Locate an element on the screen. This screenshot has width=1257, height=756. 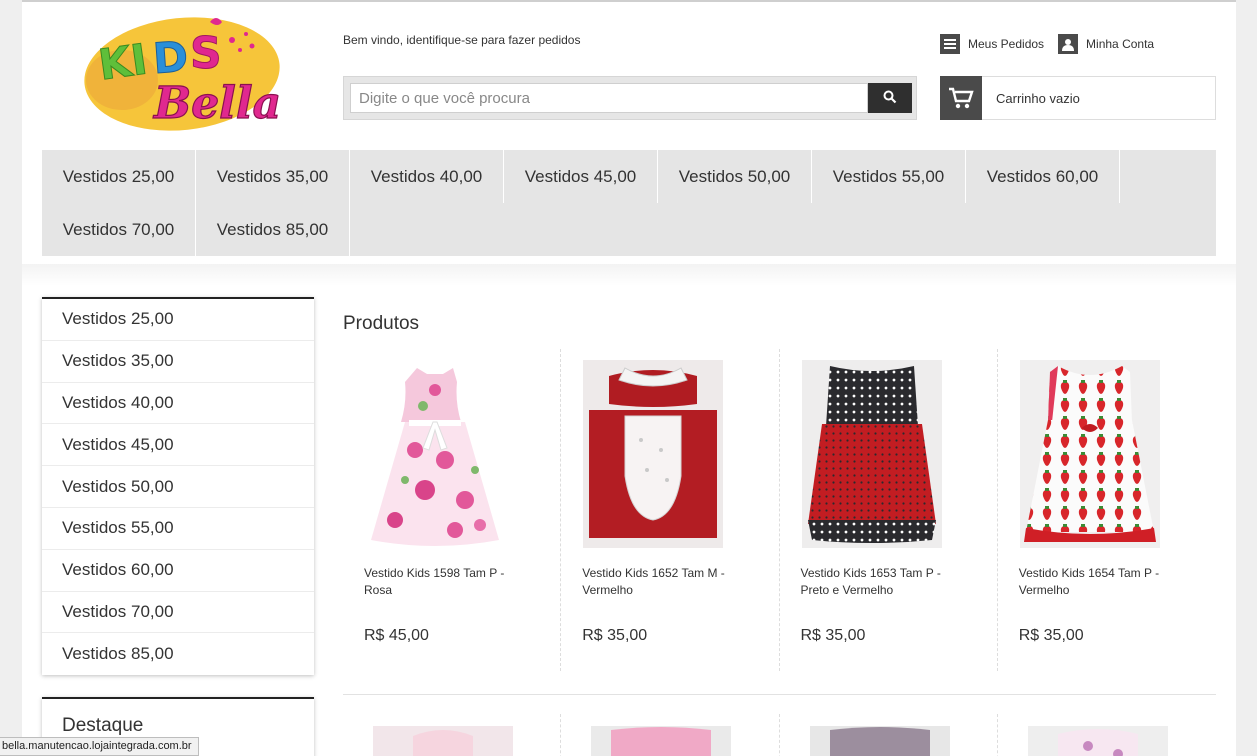
category-nav-item: Vestidos 55,00 is located at coordinates (889, 176).